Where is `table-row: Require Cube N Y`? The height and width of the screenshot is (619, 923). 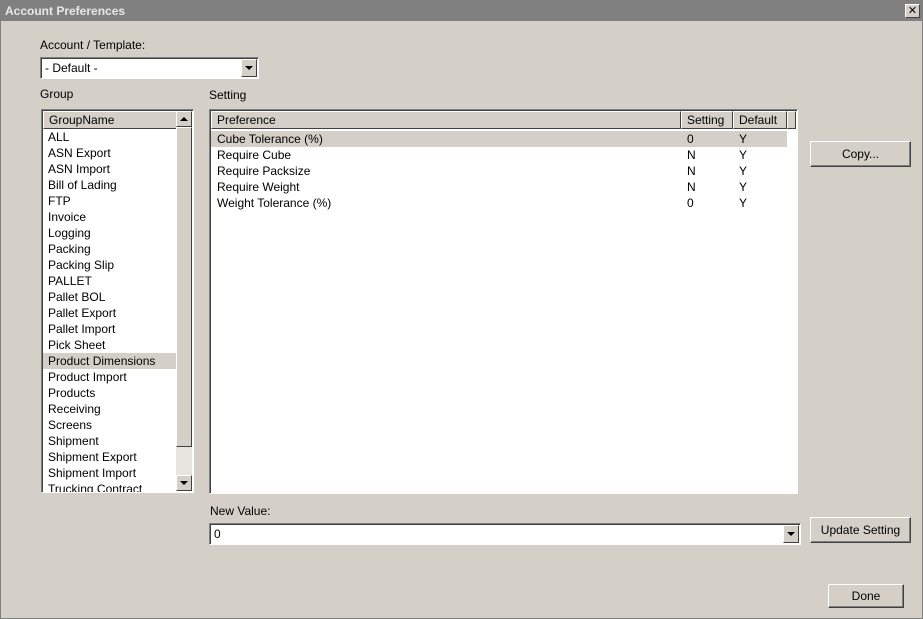
table-row: Require Cube N Y is located at coordinates (499, 155).